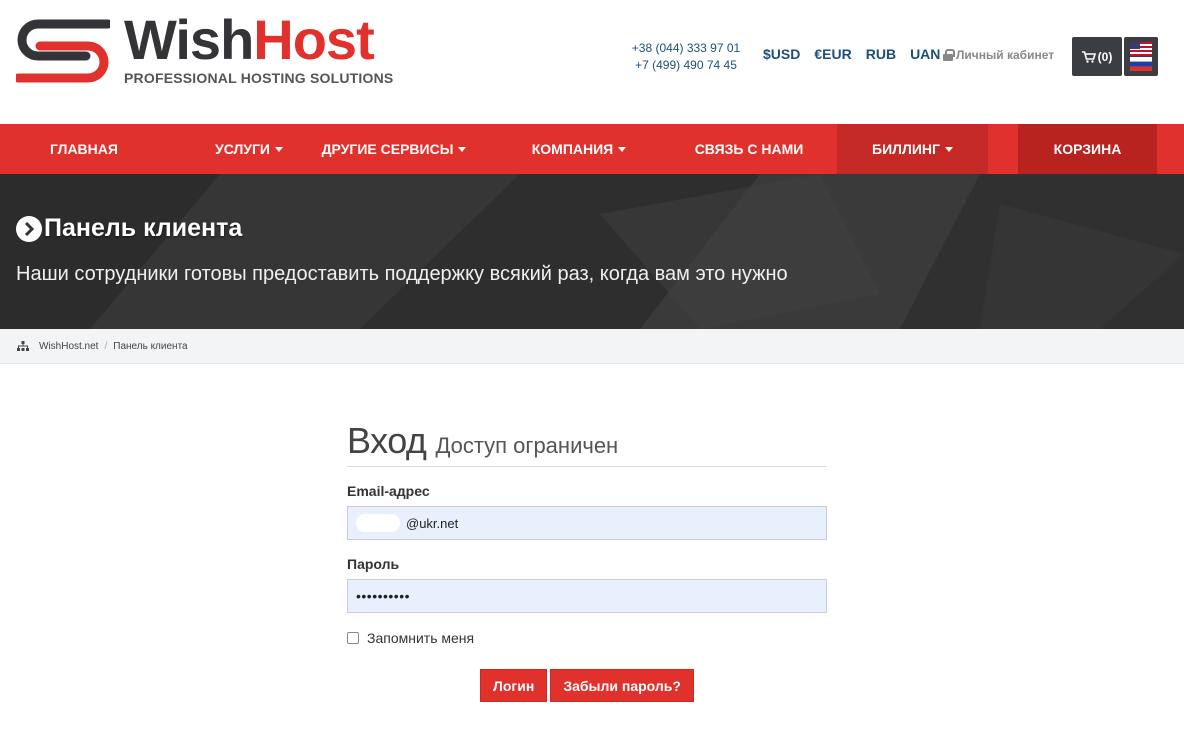 The image size is (1184, 731). Describe the element at coordinates (378, 523) in the screenshot. I see `email-redaction` at that location.